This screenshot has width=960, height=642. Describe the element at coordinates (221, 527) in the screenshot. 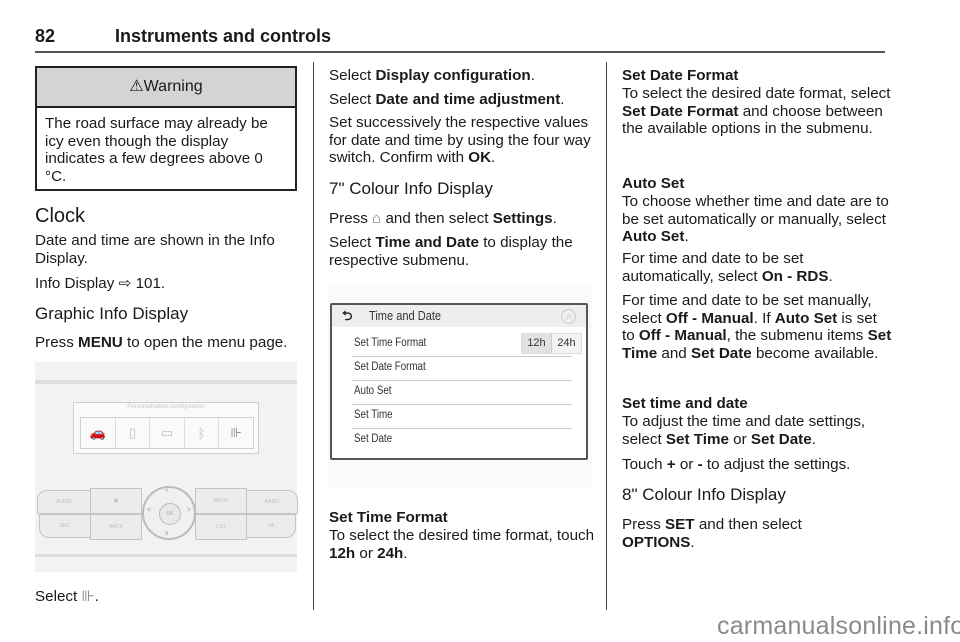

I see `list-button: LIST` at that location.